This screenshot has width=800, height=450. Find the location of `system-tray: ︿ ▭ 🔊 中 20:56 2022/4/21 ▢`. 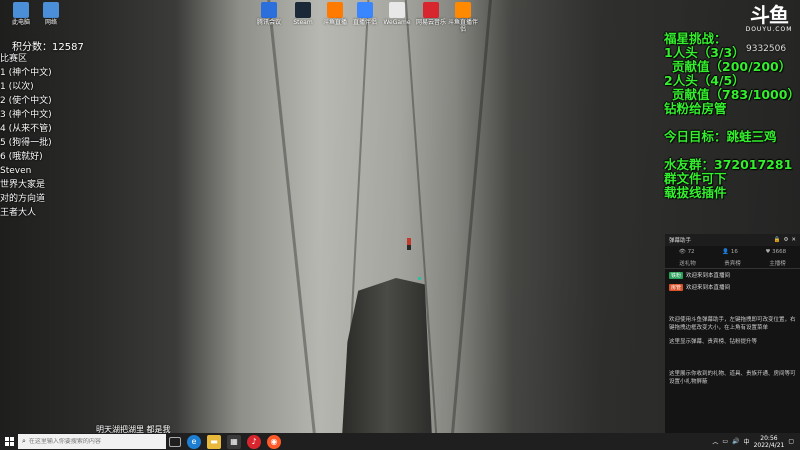

system-tray: ︿ ▭ 🔊 中 20:56 2022/4/21 ▢ is located at coordinates (756, 442).